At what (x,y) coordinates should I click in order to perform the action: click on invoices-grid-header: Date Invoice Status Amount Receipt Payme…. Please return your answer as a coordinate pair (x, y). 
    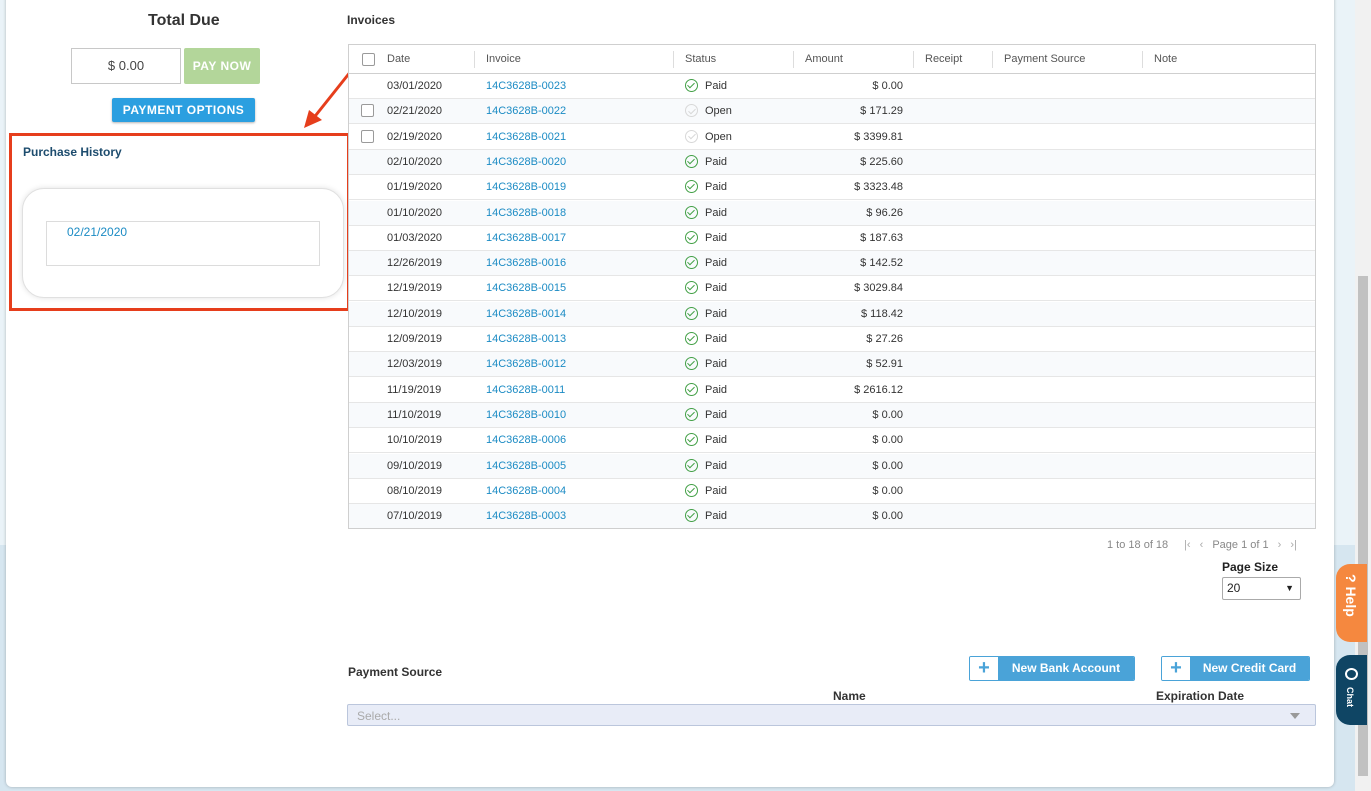
    Looking at the image, I should click on (832, 59).